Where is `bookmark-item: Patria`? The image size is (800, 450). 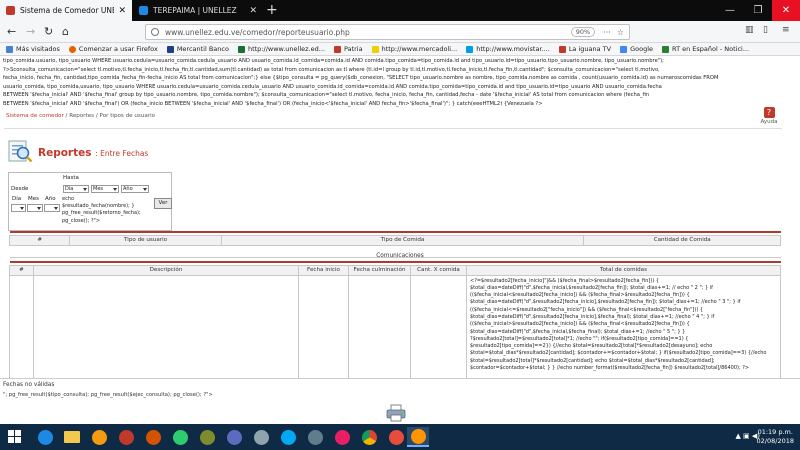
bookmark-item: Patria is located at coordinates (348, 49).